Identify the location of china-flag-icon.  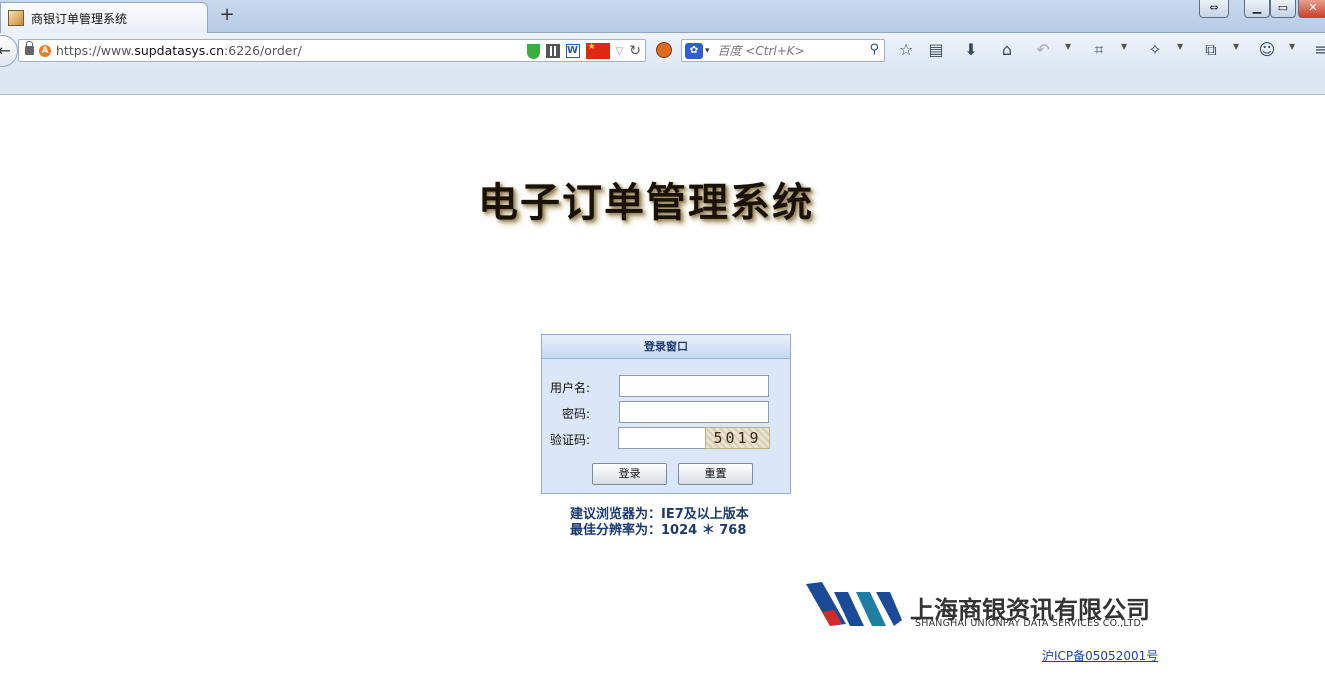
(597, 50).